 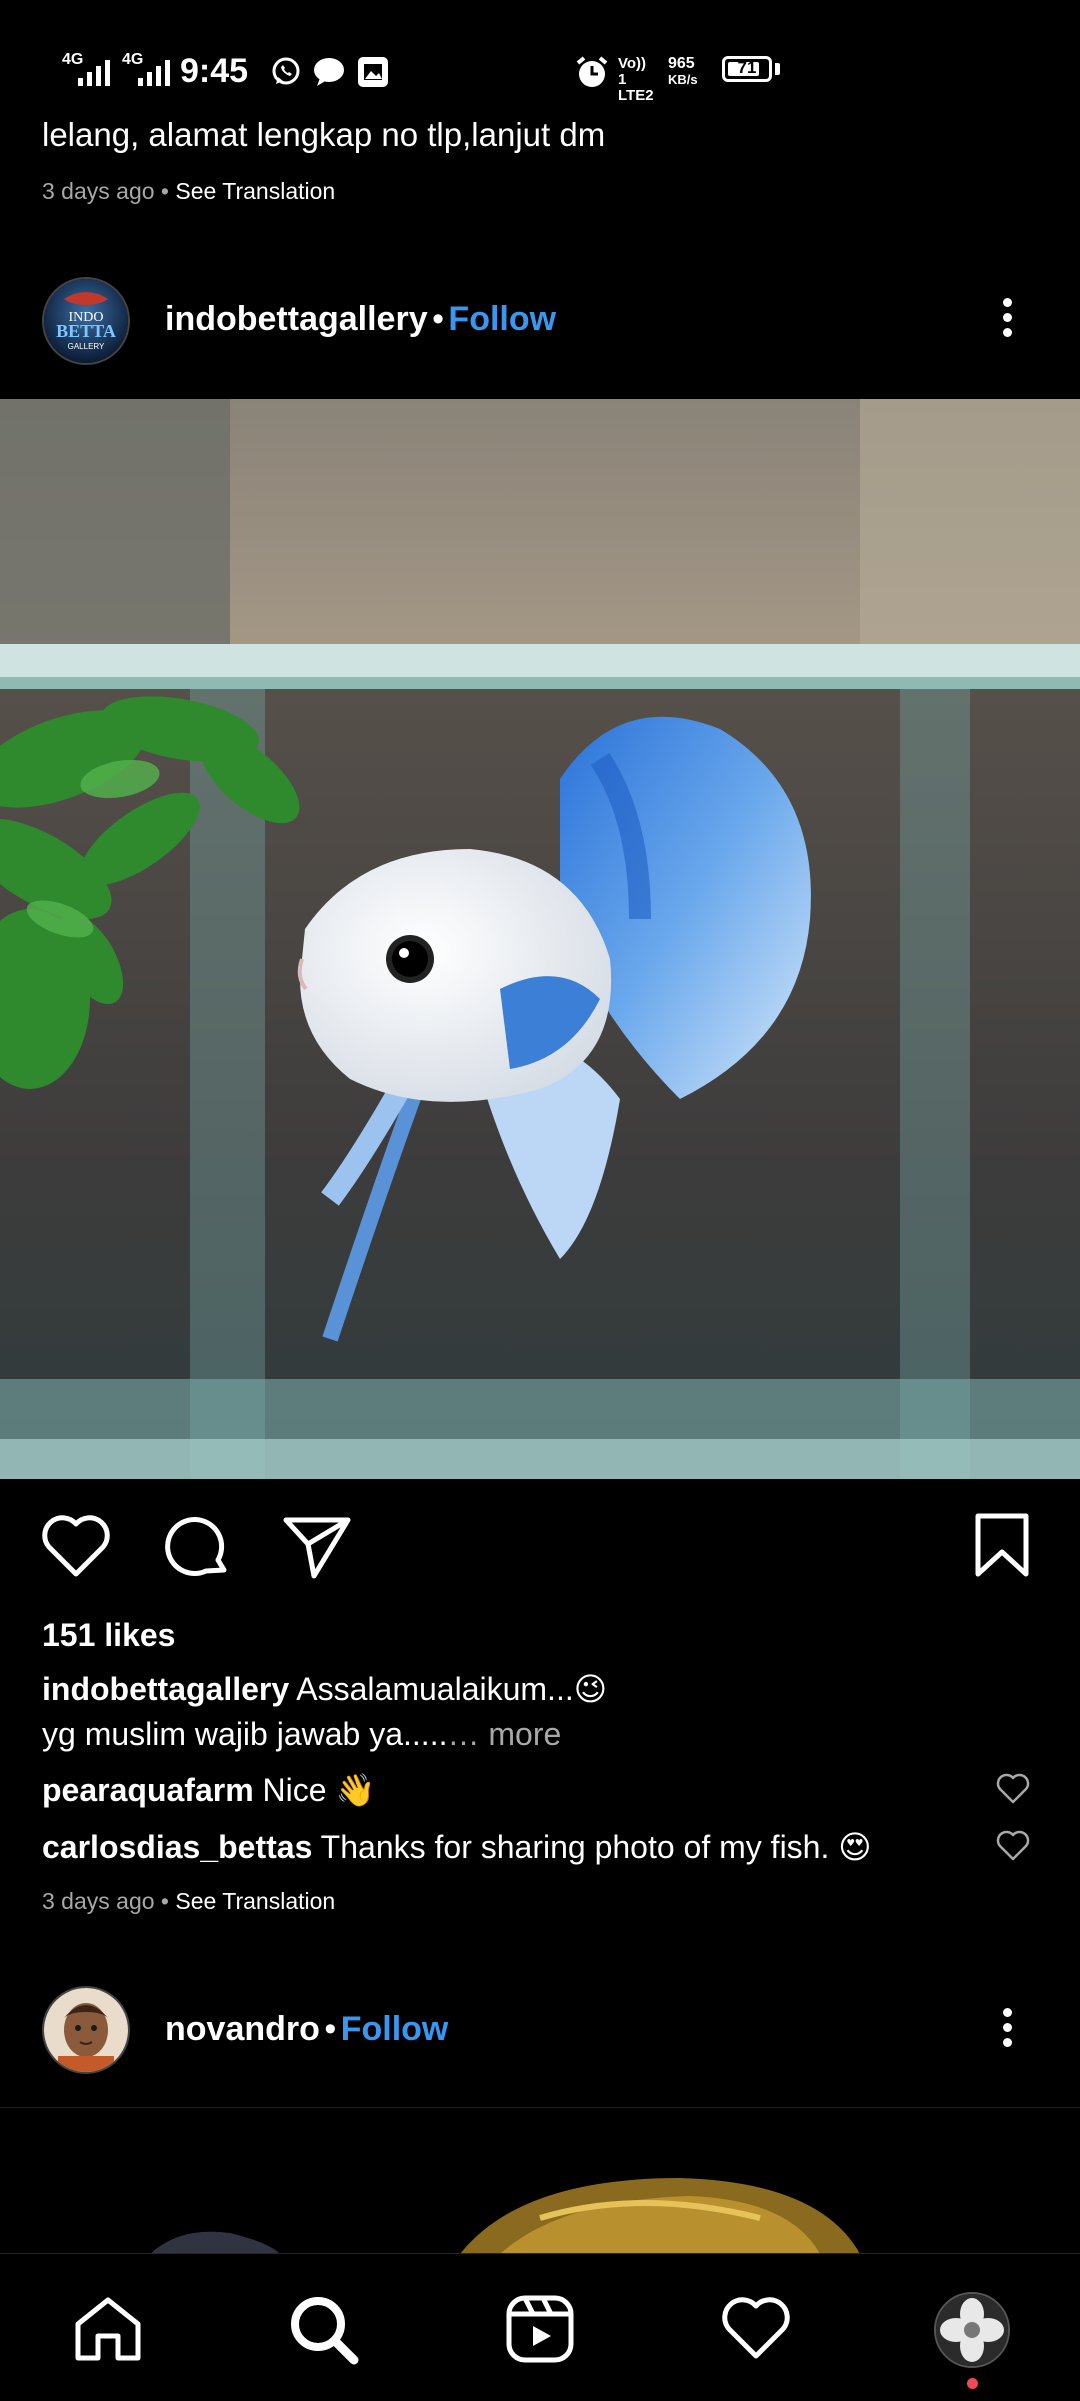 What do you see at coordinates (1002, 1546) in the screenshot?
I see `save-bookmark-icon` at bounding box center [1002, 1546].